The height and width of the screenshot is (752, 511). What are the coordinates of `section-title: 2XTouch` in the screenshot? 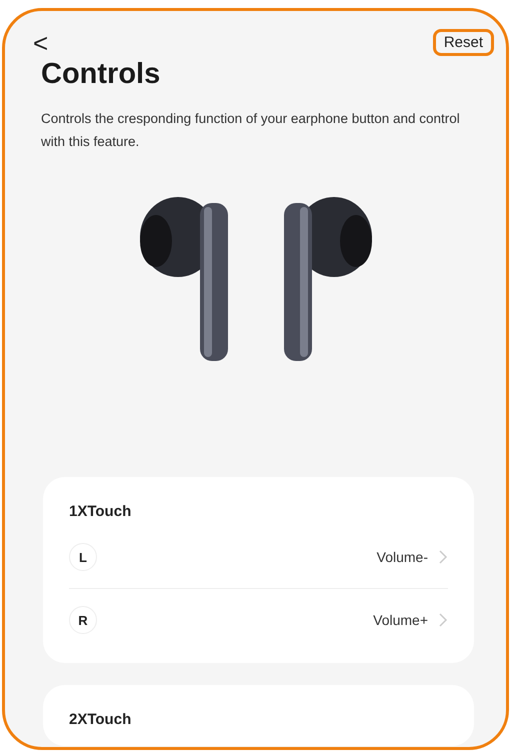 It's located at (100, 719).